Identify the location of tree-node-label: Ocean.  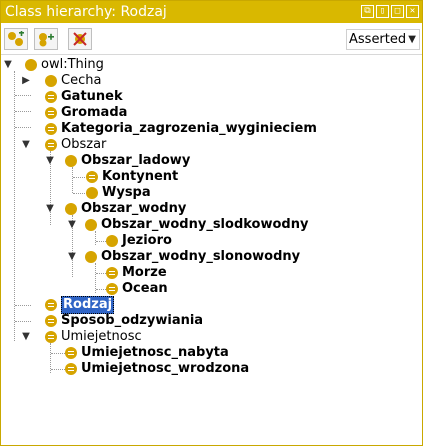
(145, 288).